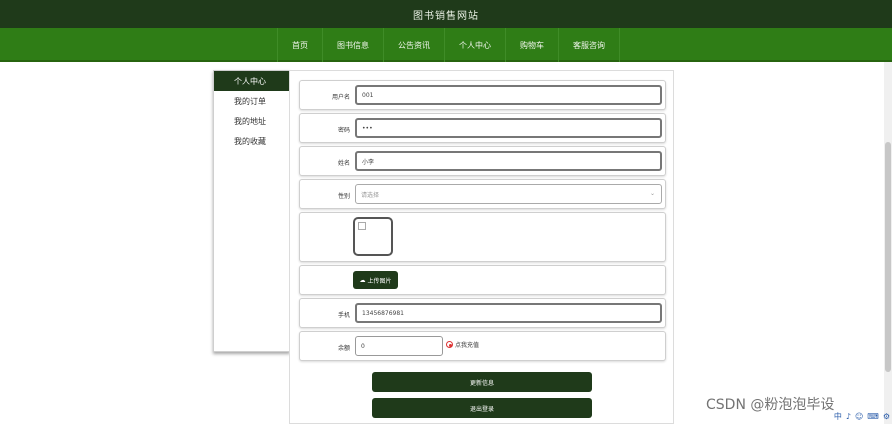  What do you see at coordinates (482, 280) in the screenshot?
I see `upload-row: ☁ 上传图片` at bounding box center [482, 280].